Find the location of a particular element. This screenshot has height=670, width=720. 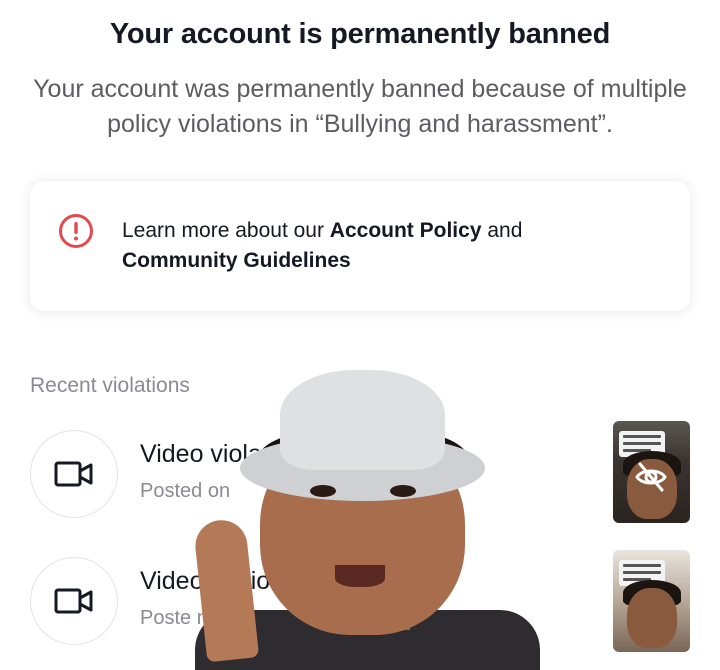

account-policy-link: Account Policy is located at coordinates (406, 230).